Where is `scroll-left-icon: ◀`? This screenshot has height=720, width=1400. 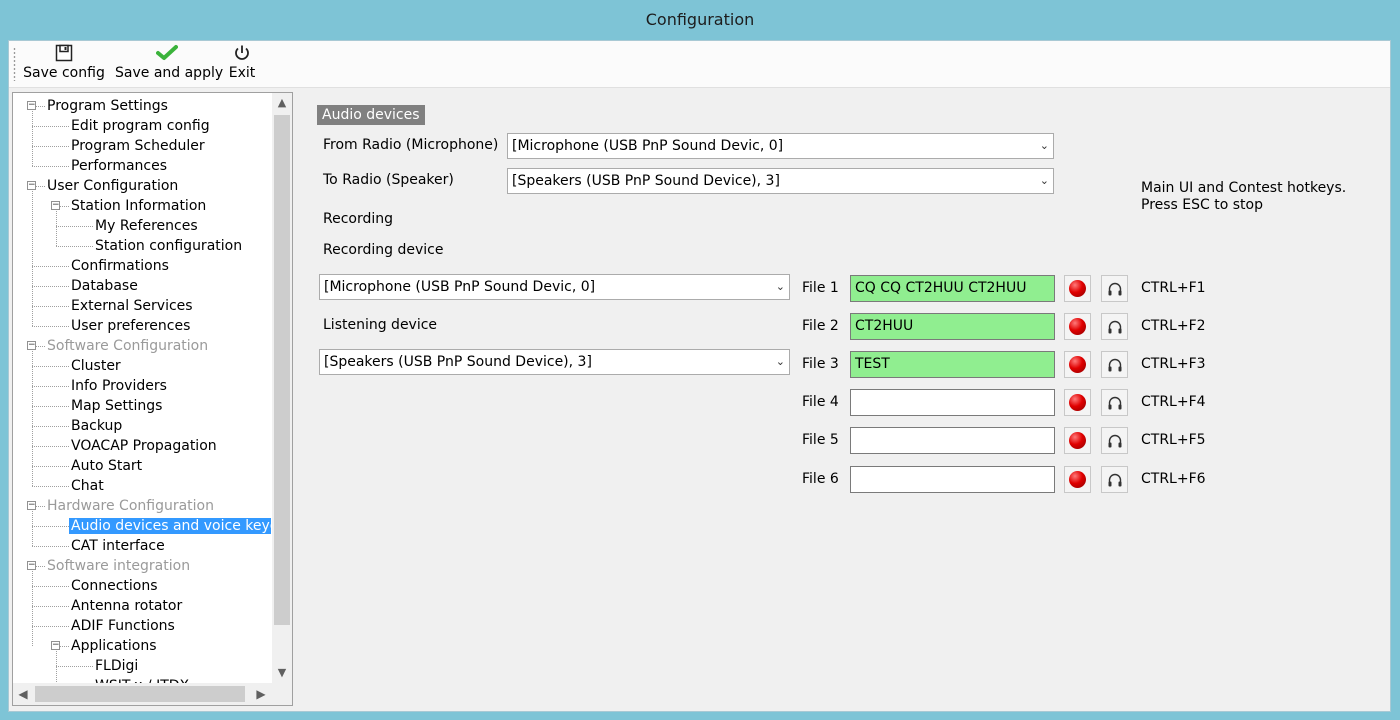 scroll-left-icon: ◀ is located at coordinates (23, 694).